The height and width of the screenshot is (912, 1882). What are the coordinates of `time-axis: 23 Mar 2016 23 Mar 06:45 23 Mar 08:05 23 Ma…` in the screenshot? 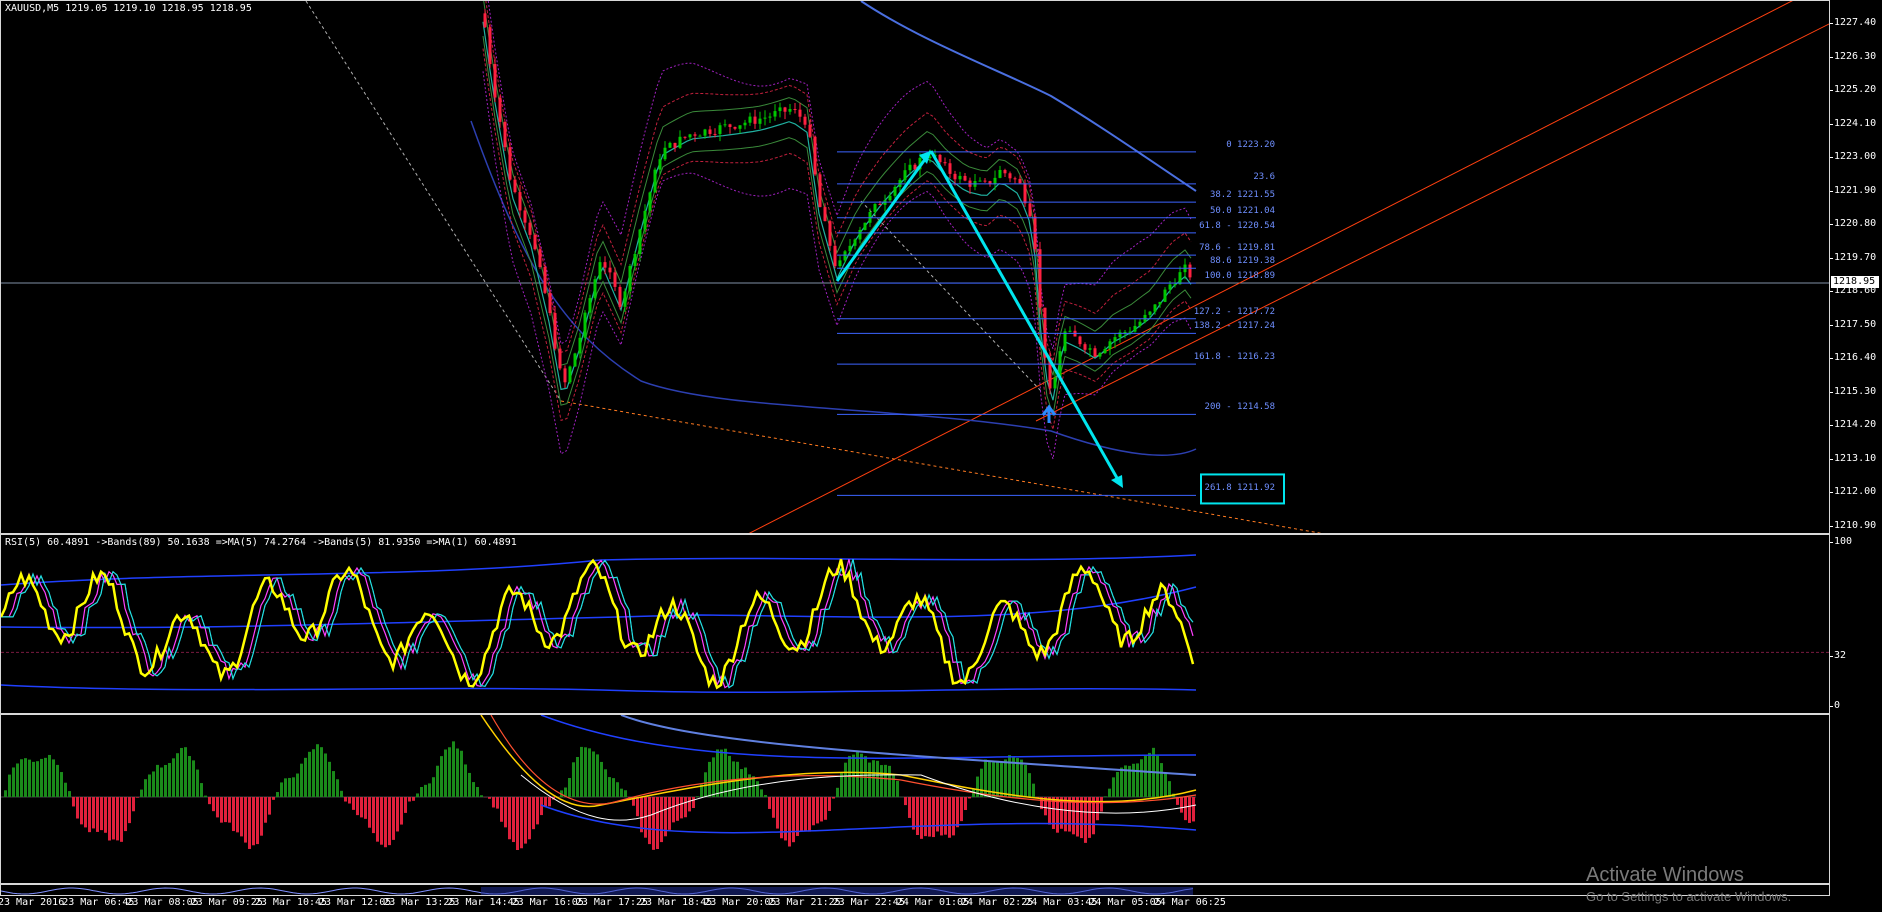 It's located at (915, 904).